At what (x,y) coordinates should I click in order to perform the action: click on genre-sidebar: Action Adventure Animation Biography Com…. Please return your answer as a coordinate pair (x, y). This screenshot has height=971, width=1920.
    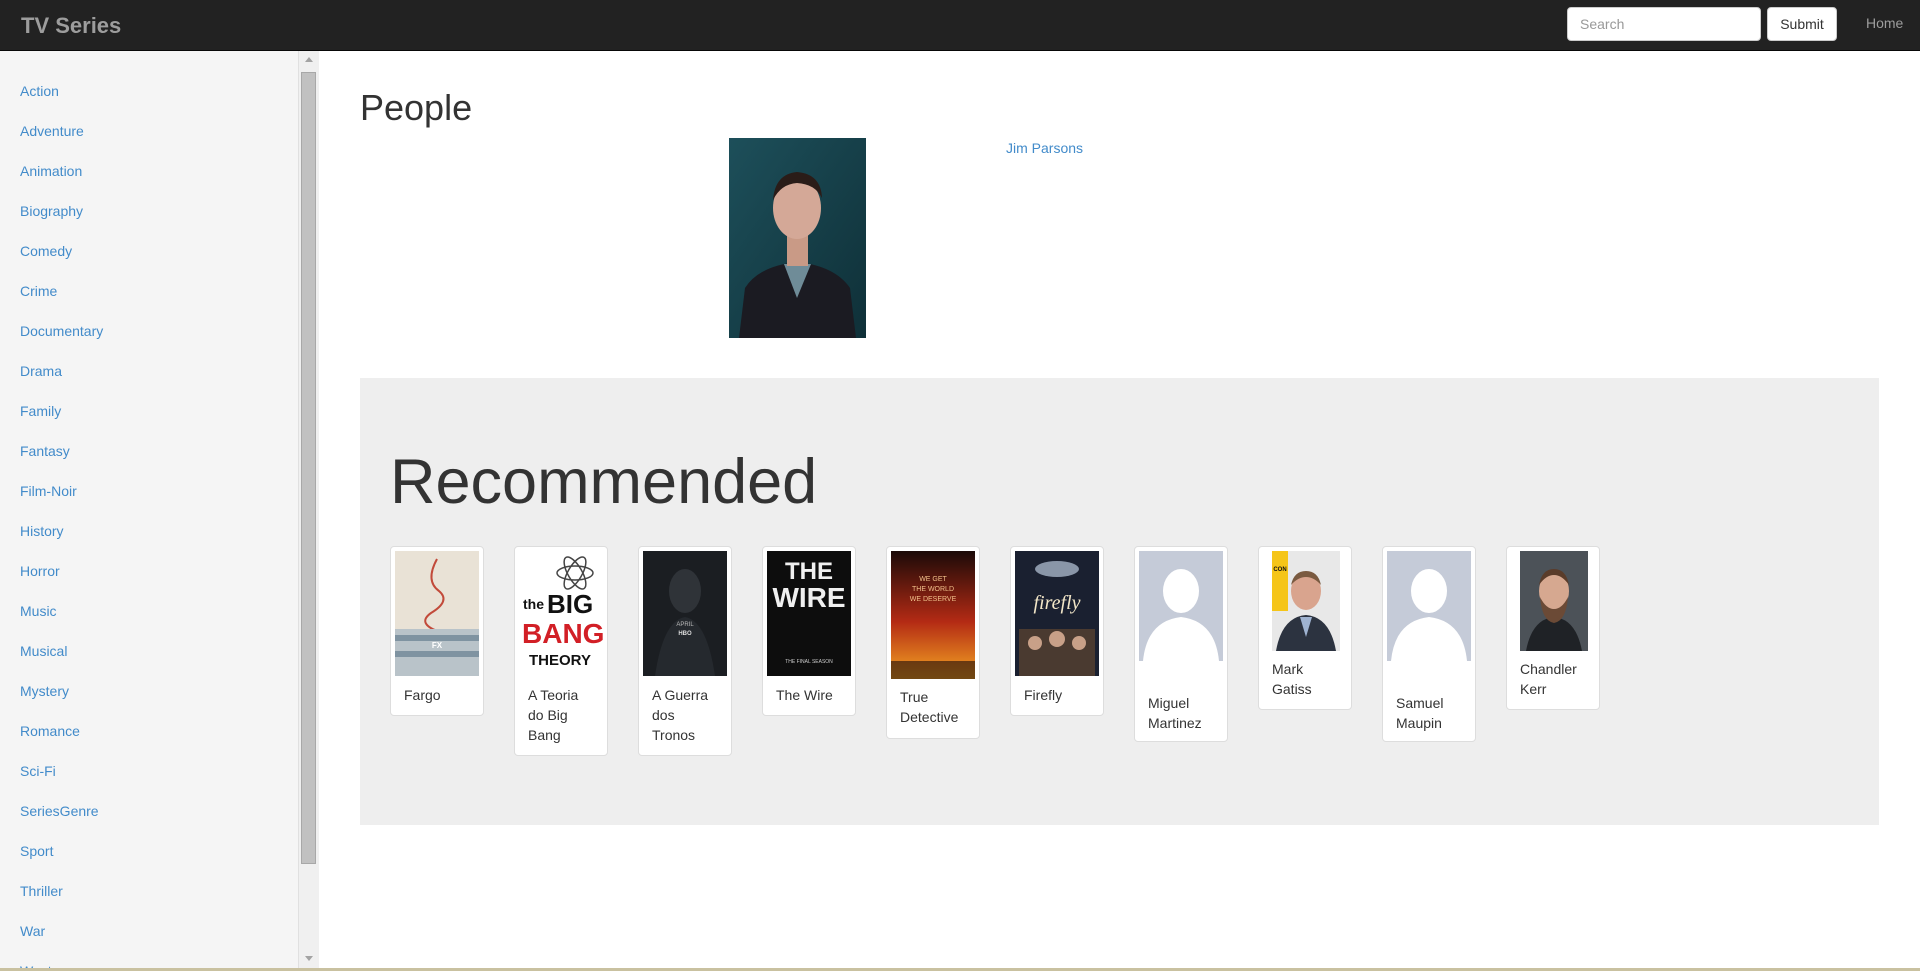
    Looking at the image, I should click on (149, 511).